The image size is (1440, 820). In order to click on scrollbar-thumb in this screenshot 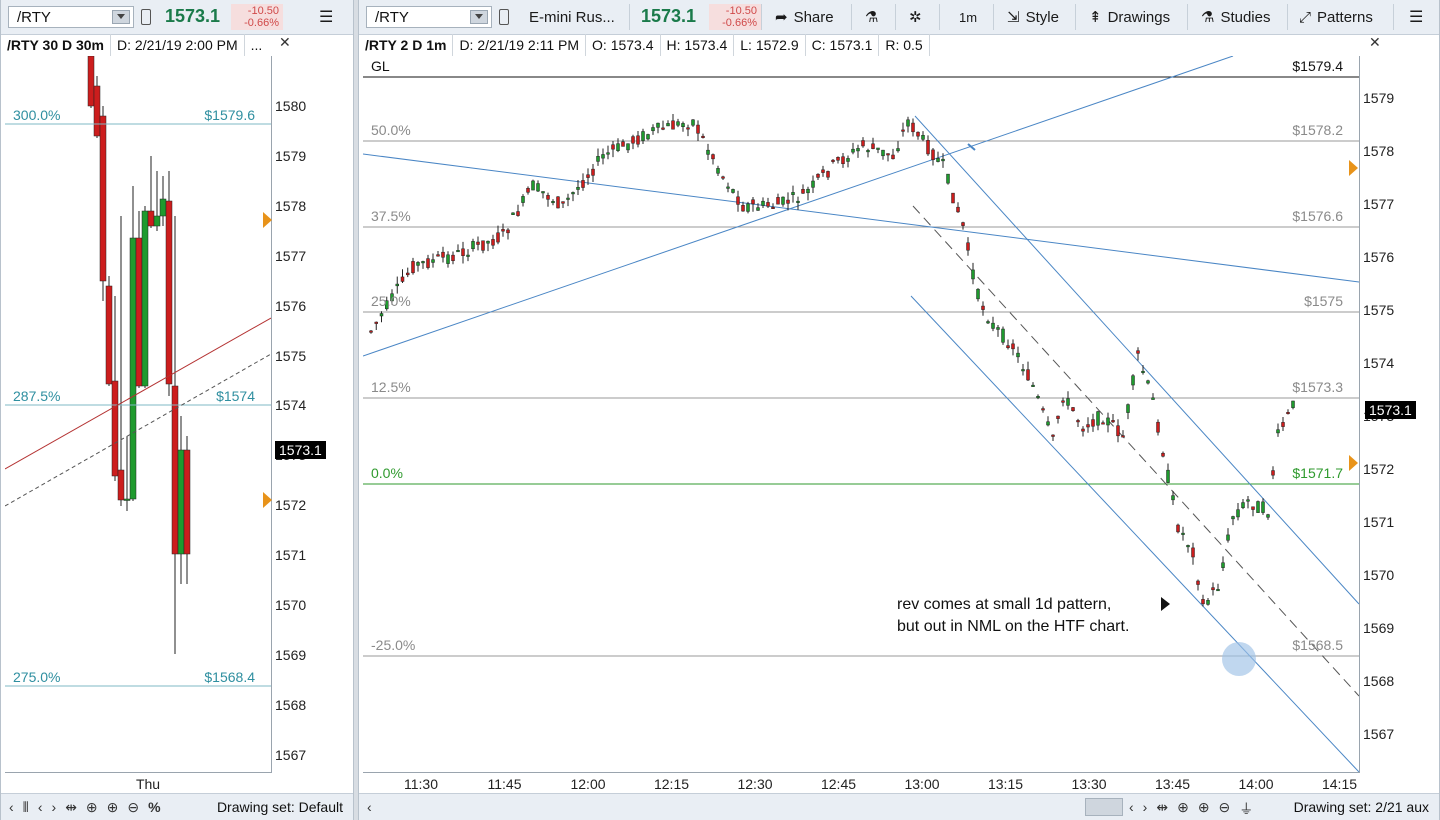, I will do `click(1104, 807)`.